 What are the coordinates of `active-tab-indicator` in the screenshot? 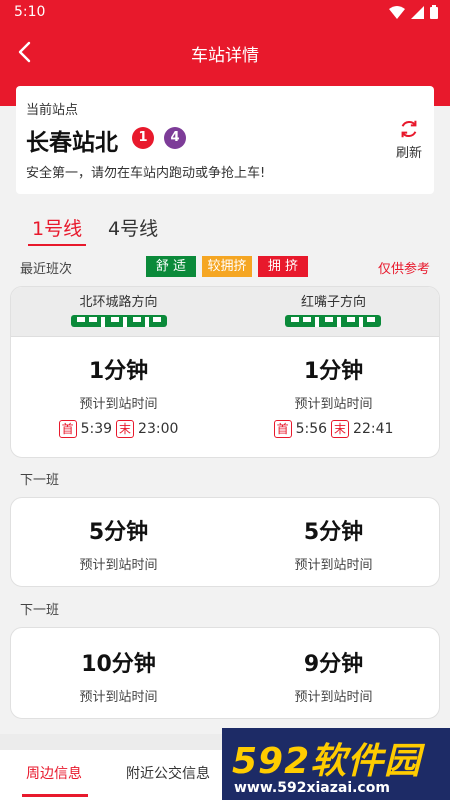 It's located at (57, 245).